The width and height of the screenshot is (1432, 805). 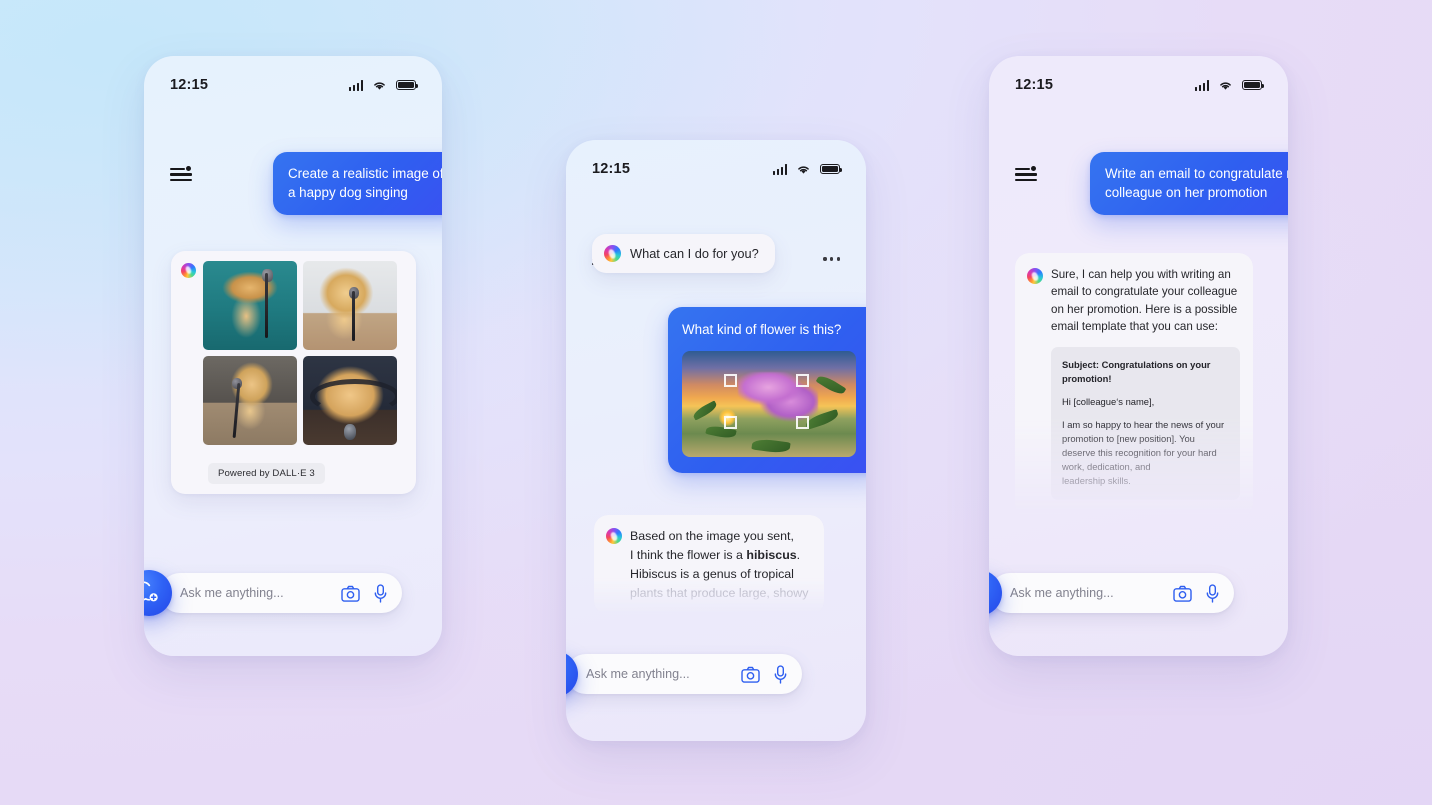 I want to click on answer-line-2: I think the flower is a hibiscus., so click(x=719, y=555).